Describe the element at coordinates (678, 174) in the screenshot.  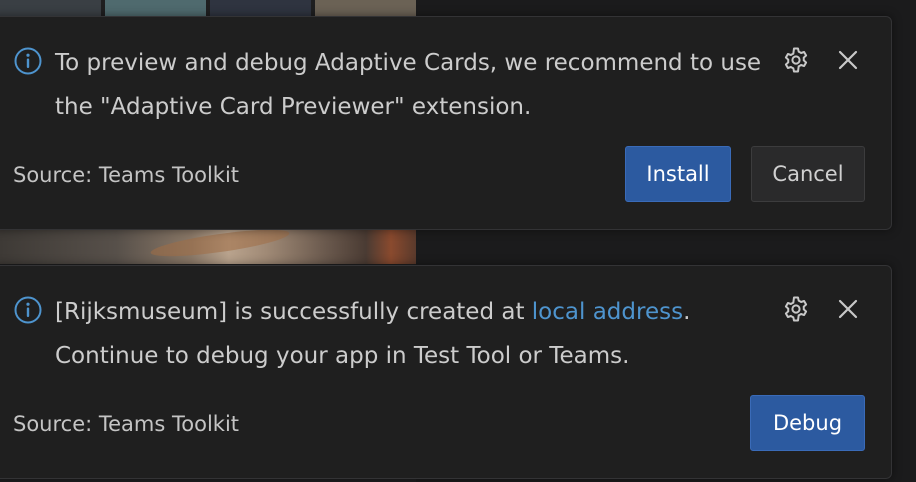
I see `install-button: Install` at that location.